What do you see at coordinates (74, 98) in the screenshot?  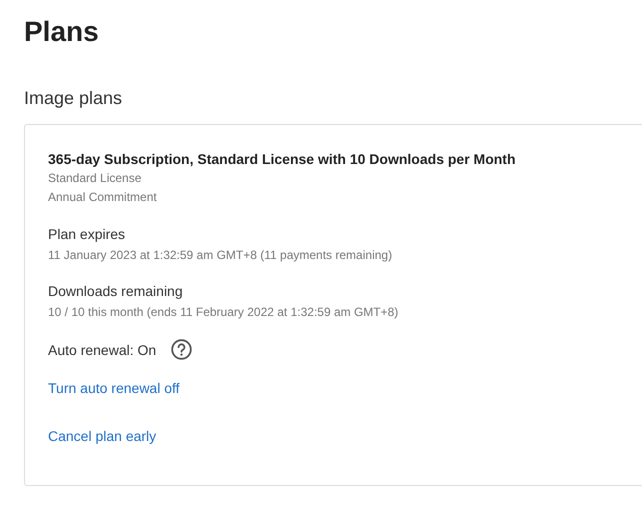 I see `section-title: Image plans` at bounding box center [74, 98].